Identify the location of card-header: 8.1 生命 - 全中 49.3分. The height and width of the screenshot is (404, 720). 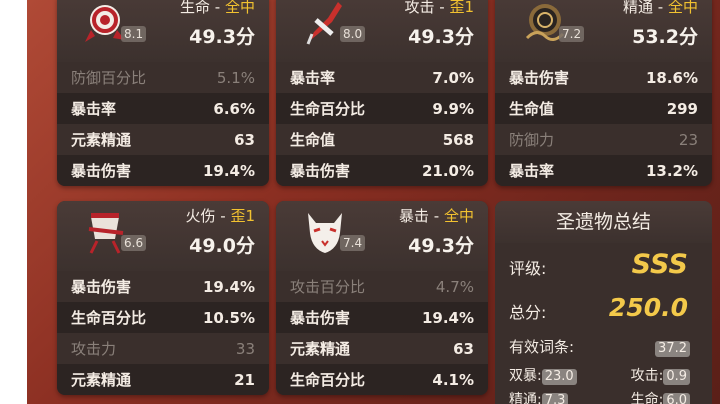
(163, 31).